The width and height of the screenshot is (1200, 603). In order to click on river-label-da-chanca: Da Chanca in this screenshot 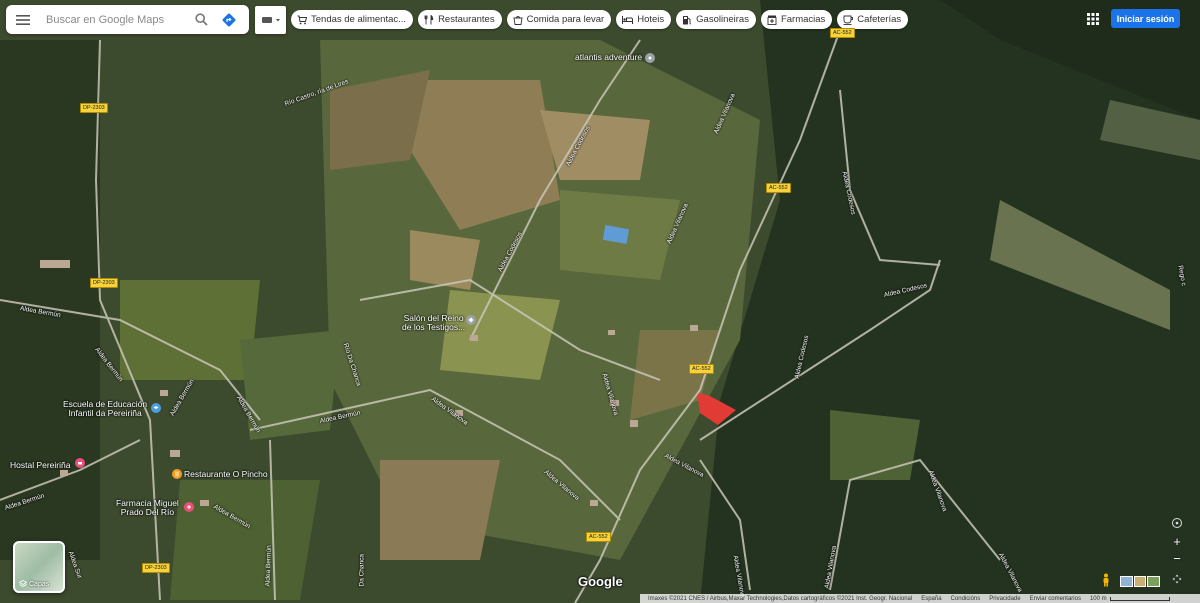, I will do `click(362, 570)`.